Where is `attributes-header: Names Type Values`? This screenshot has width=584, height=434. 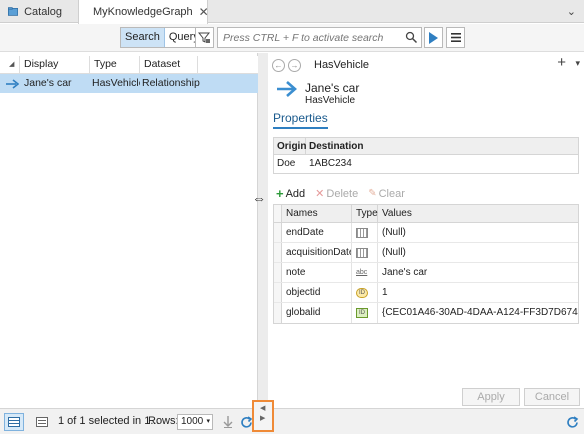
attributes-header: Names Type Values is located at coordinates (426, 214).